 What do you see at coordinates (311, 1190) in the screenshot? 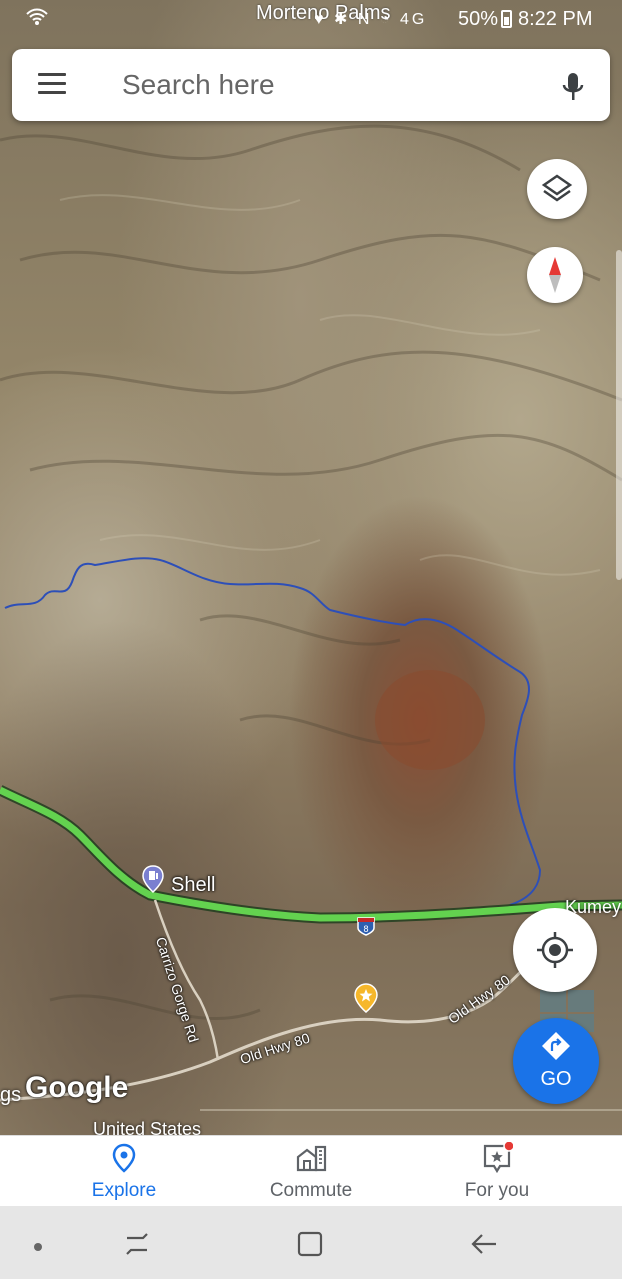
I see `tab-commute-label: Commute` at bounding box center [311, 1190].